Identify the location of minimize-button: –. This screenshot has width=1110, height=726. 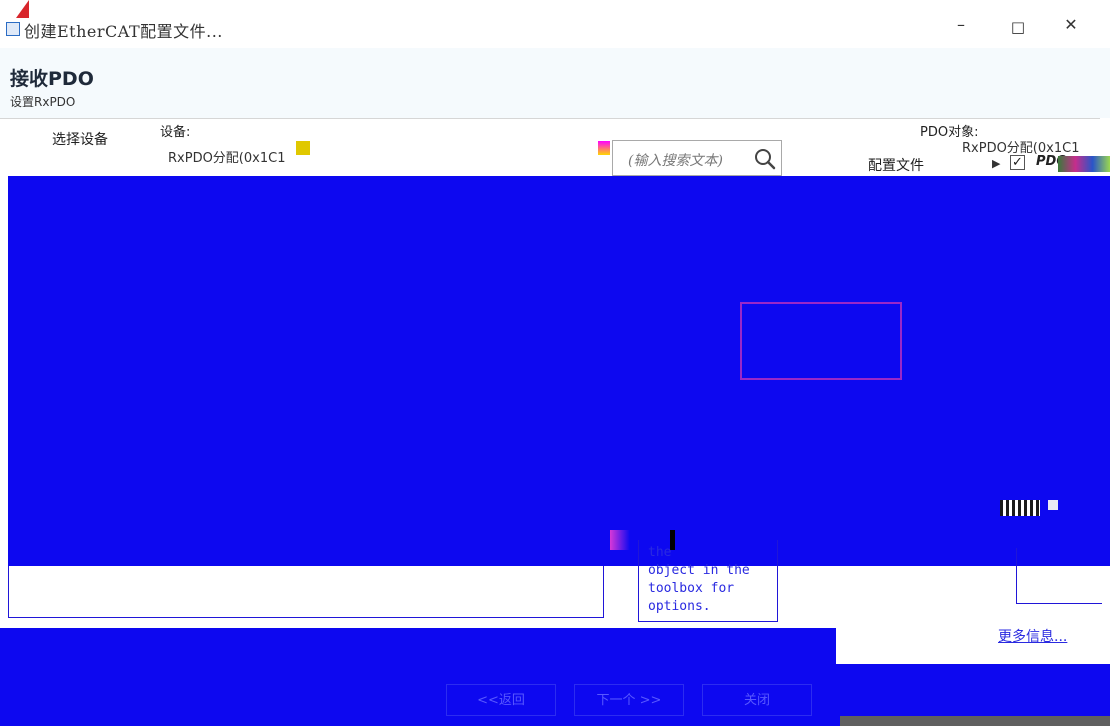
(961, 25).